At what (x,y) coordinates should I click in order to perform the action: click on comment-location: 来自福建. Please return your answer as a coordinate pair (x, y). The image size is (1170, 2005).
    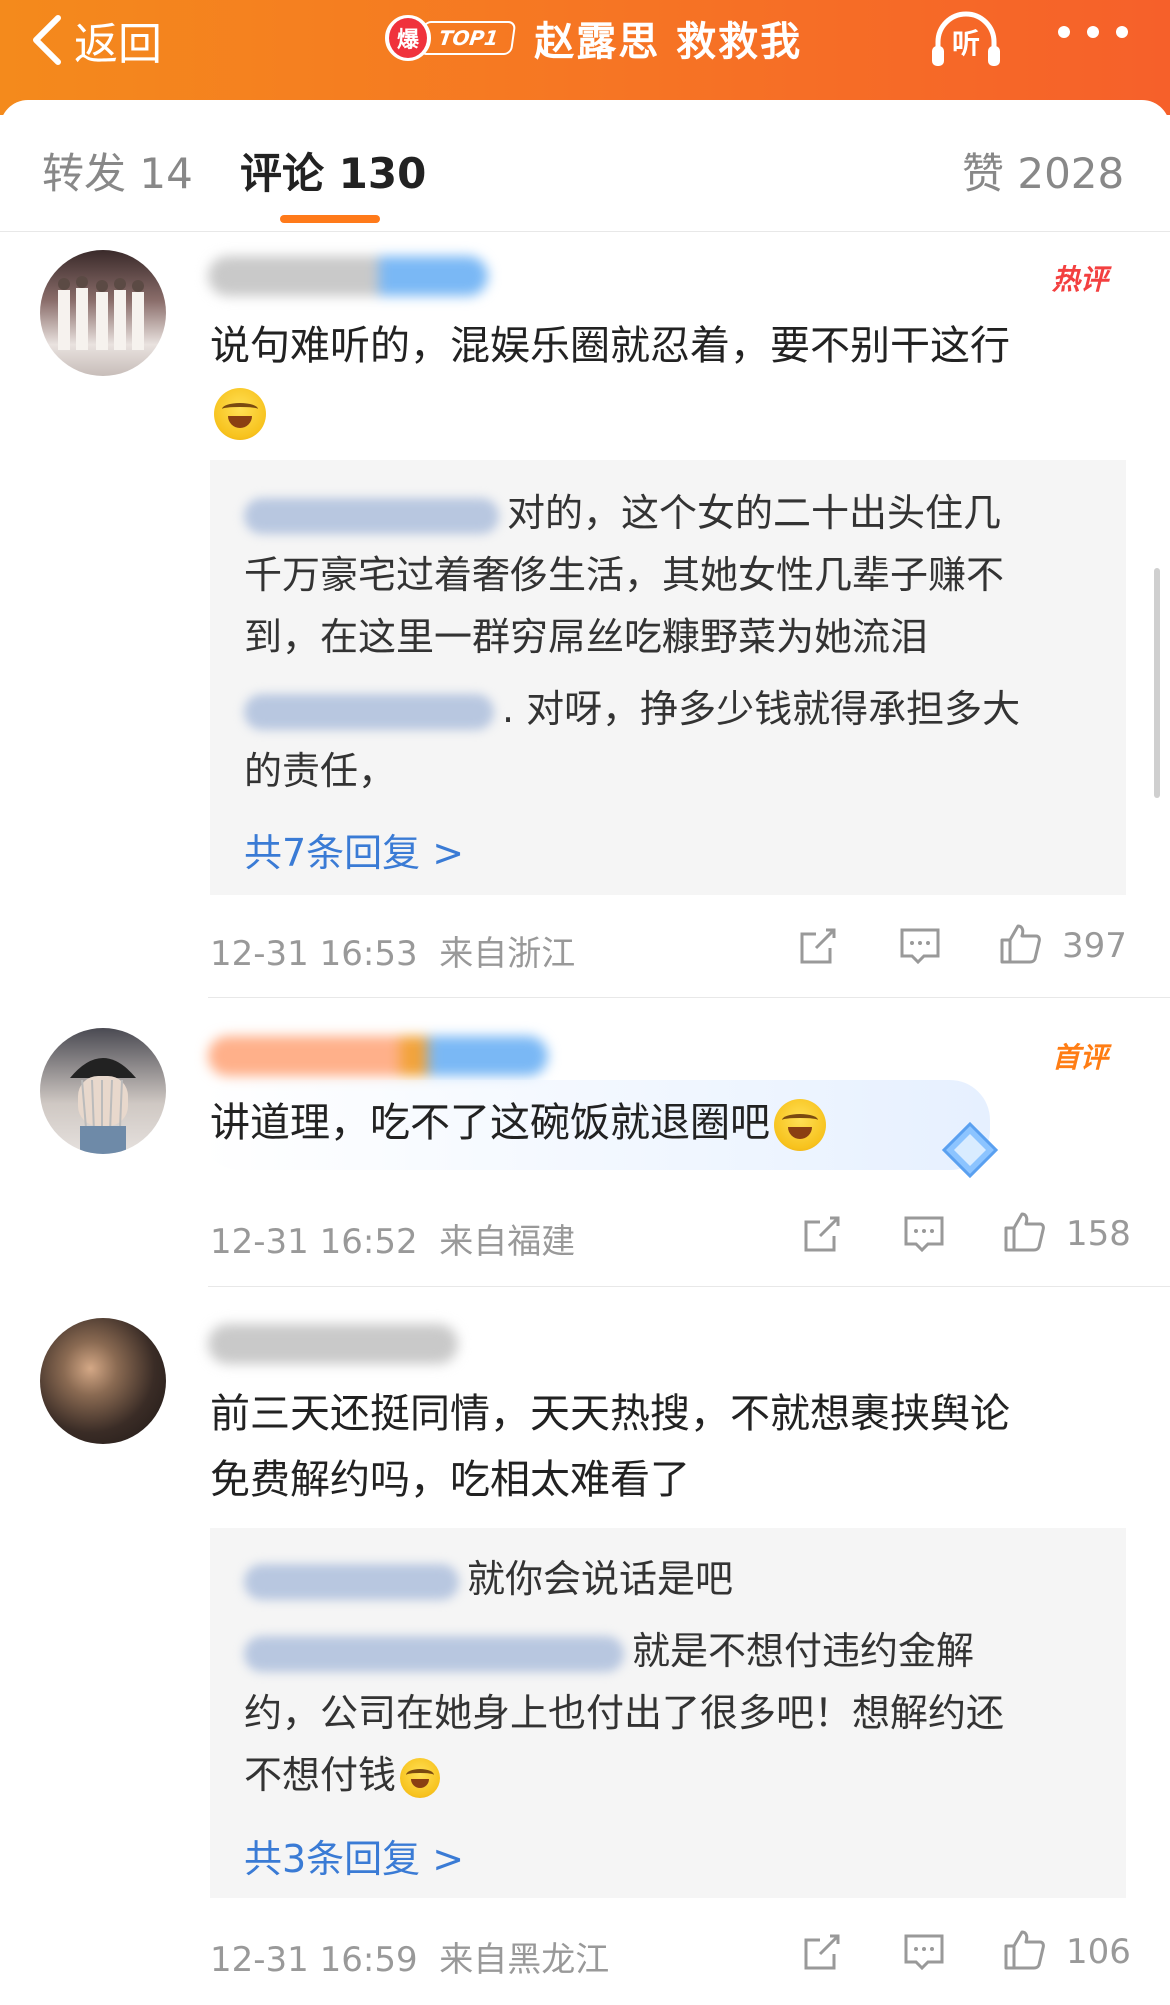
    Looking at the image, I should click on (507, 1242).